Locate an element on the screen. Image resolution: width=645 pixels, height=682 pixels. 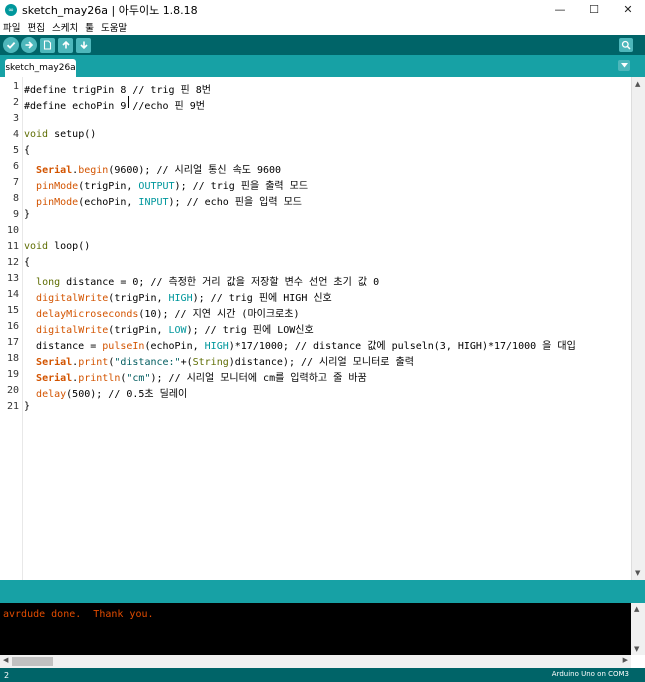
serial-monitor-button is located at coordinates (626, 45).